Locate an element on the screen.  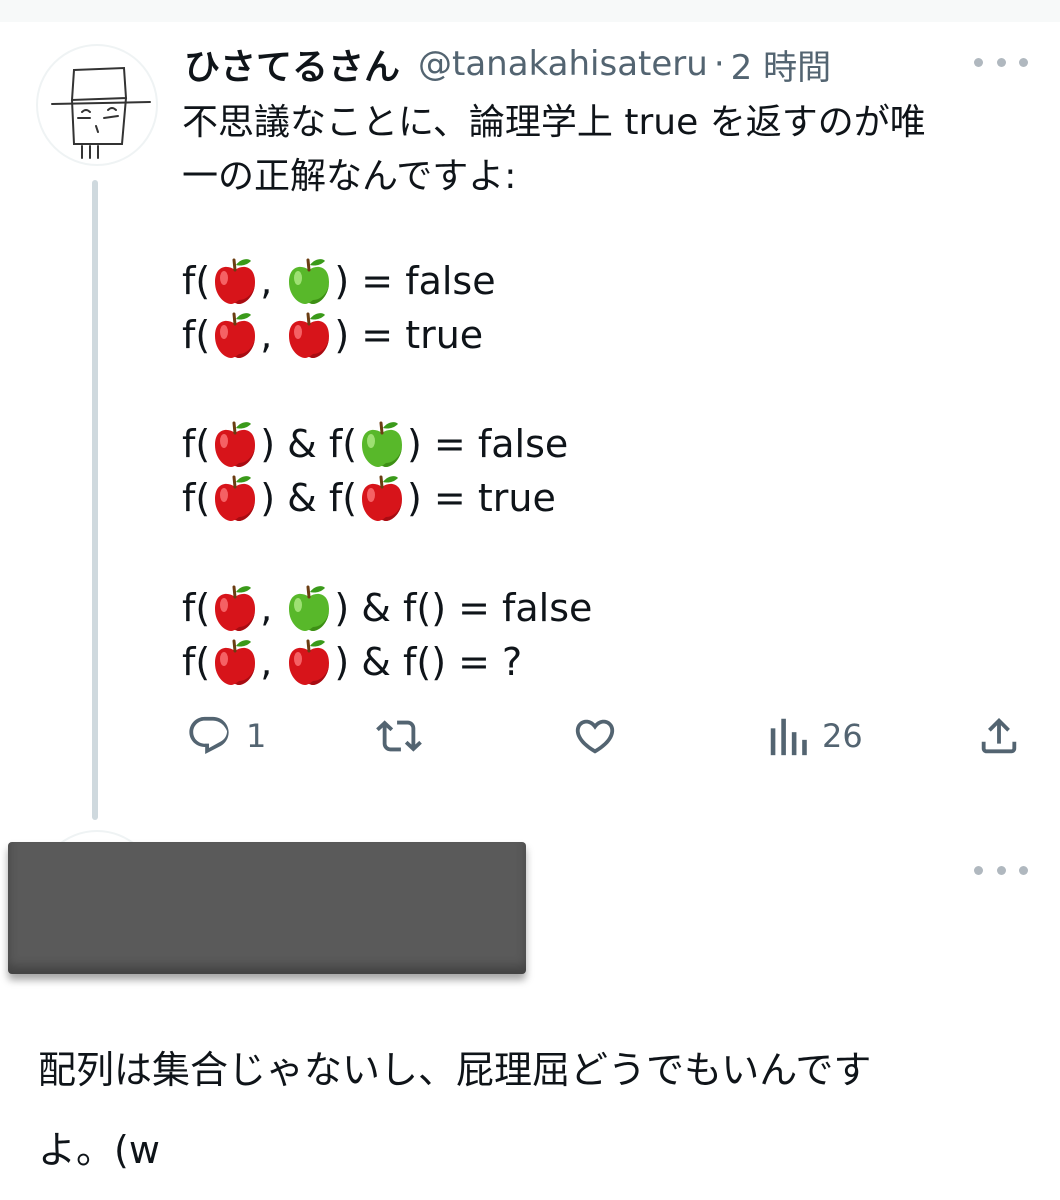
reply-count: 1 is located at coordinates (256, 736).